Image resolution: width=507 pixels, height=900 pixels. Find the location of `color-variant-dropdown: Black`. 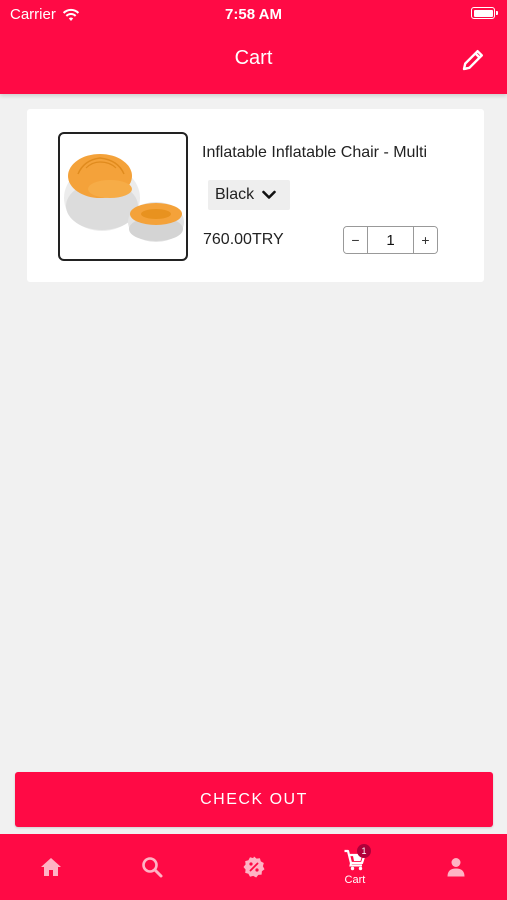

color-variant-dropdown: Black is located at coordinates (249, 195).